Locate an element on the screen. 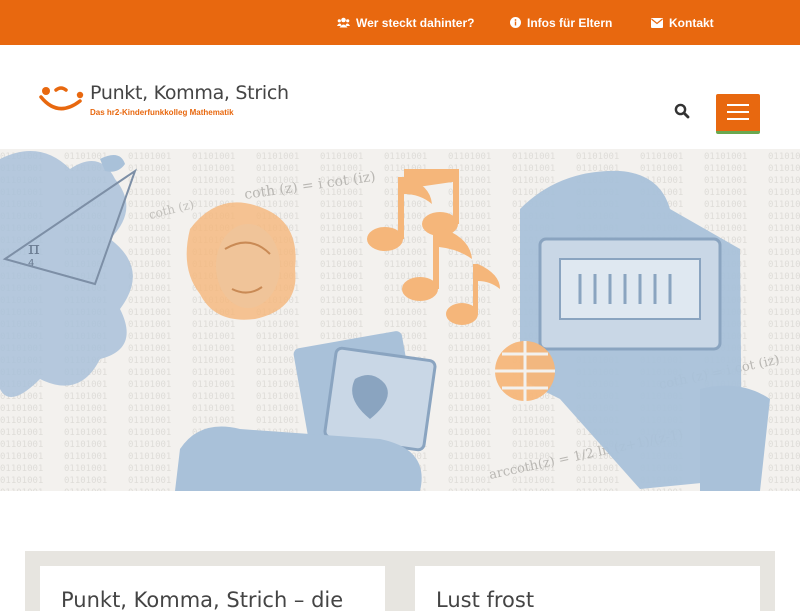 The height and width of the screenshot is (616, 800). nav-link-wer-steckt-dahinter: Wer steckt dahinter? is located at coordinates (405, 22).